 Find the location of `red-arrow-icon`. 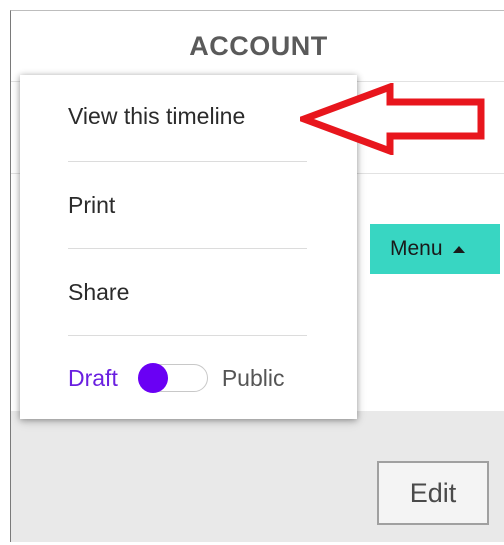

red-arrow-icon is located at coordinates (392, 119).